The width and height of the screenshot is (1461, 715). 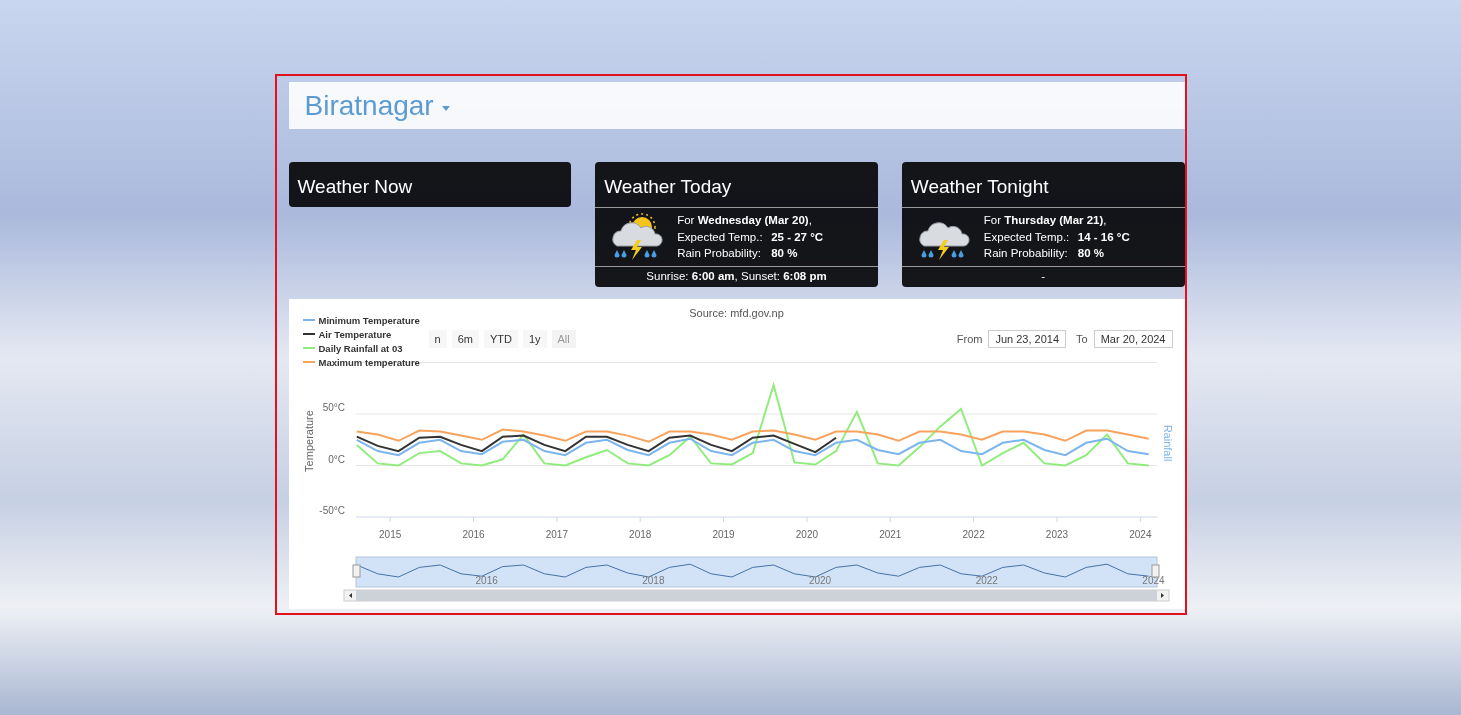 I want to click on secondary-axis-title: Rainfall, so click(x=1167, y=443).